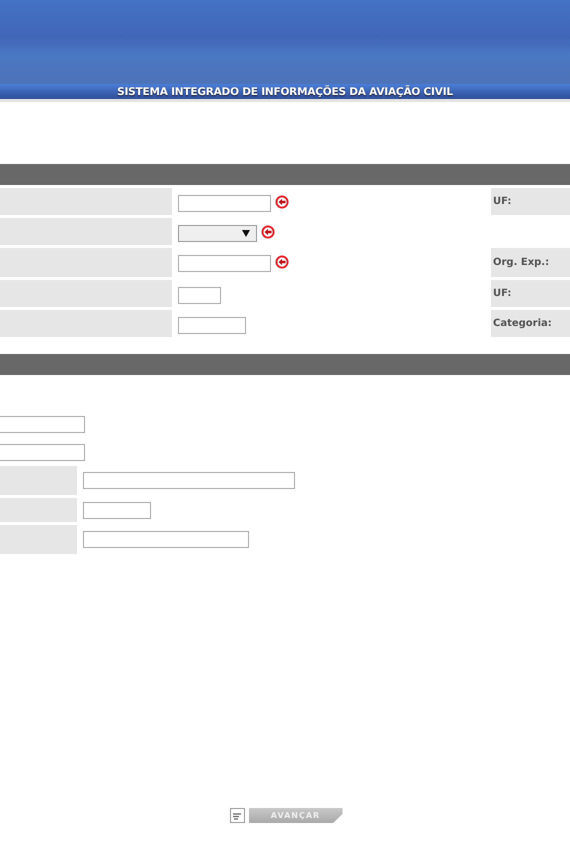 This screenshot has width=570, height=855. Describe the element at coordinates (295, 815) in the screenshot. I see `next-button: AVANÇAR` at that location.